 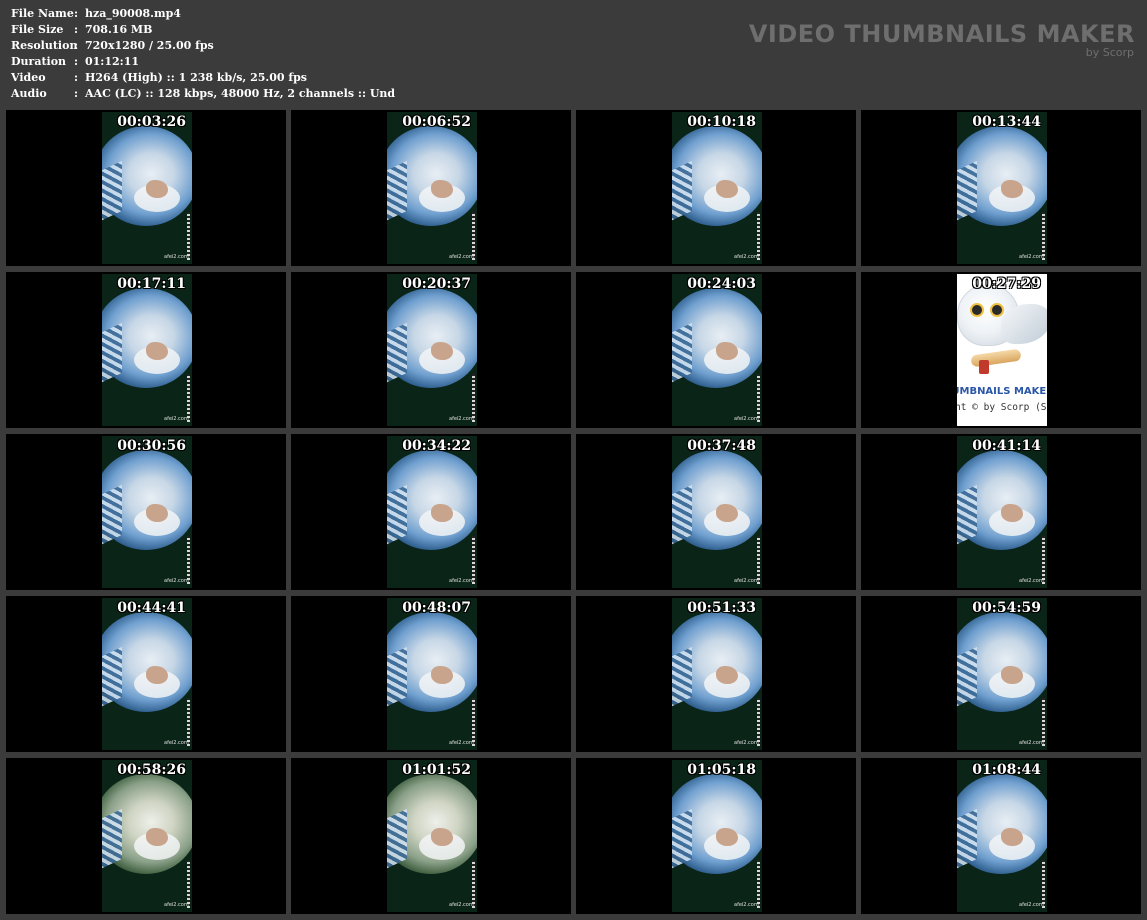 What do you see at coordinates (44, 45) in the screenshot?
I see `info-key: Resolution` at bounding box center [44, 45].